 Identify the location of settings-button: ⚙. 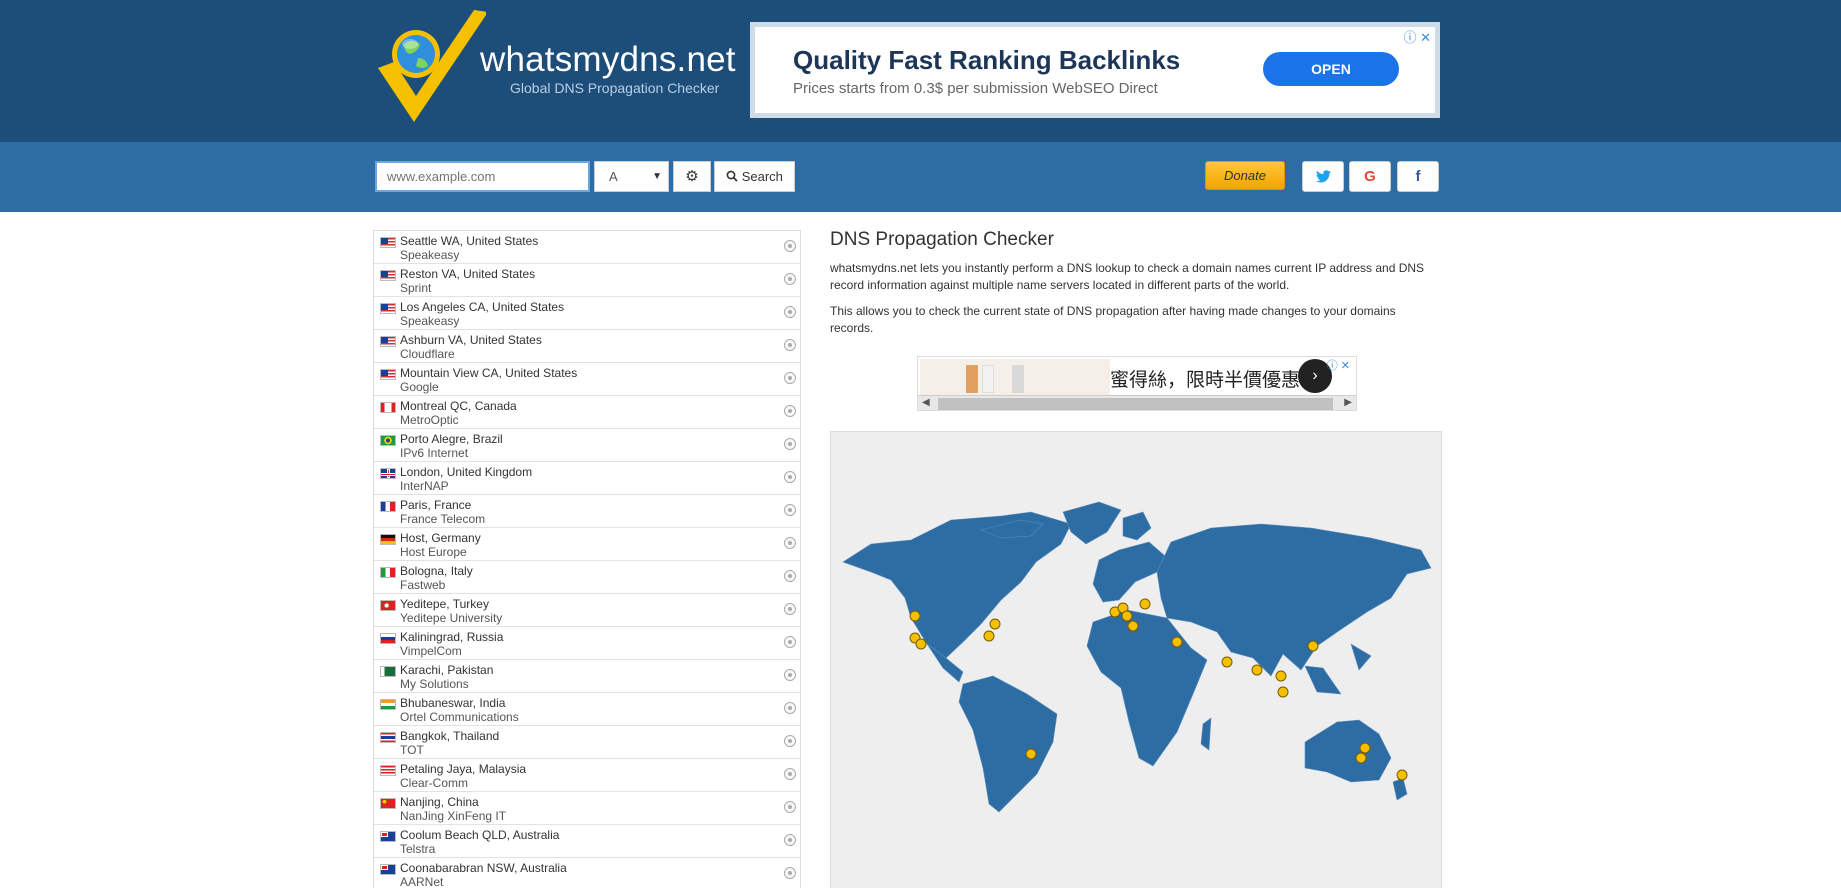
(692, 176).